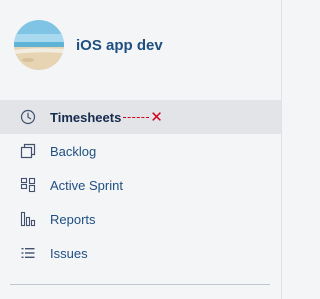  Describe the element at coordinates (28, 151) in the screenshot. I see `backlog-icon` at that location.